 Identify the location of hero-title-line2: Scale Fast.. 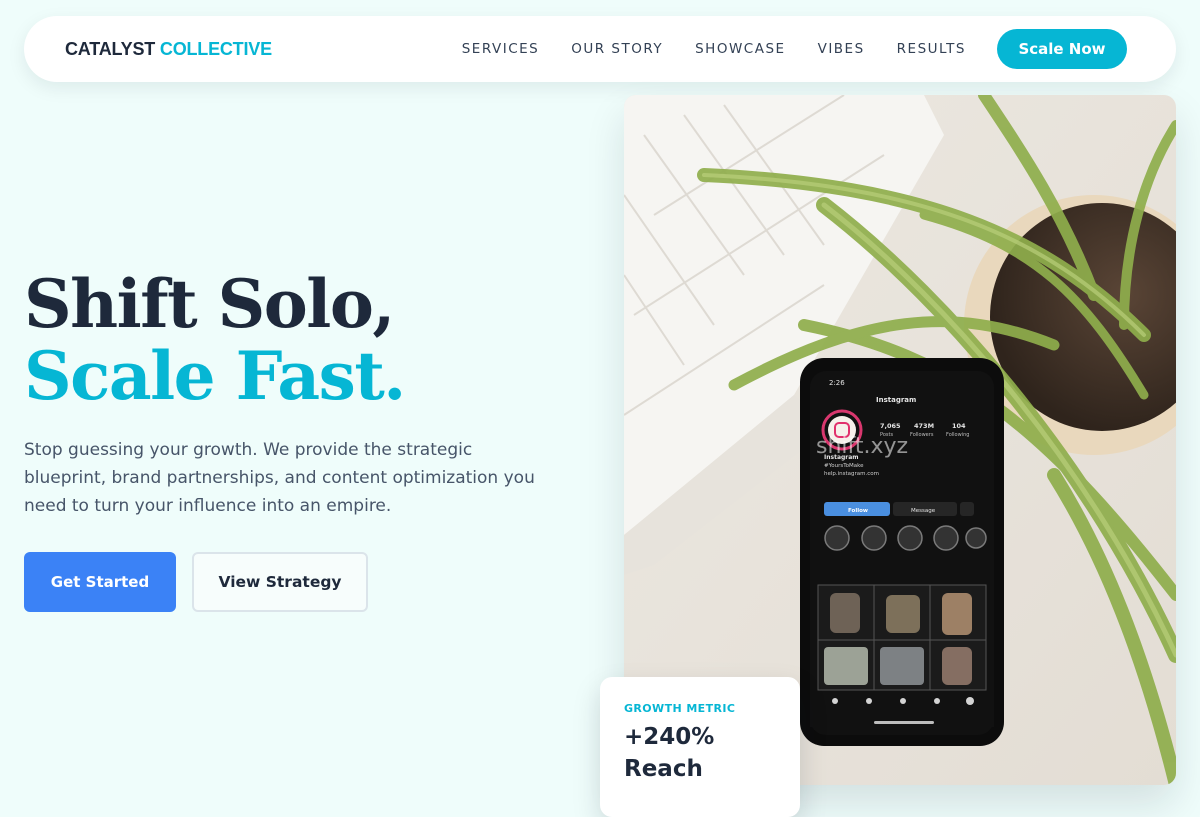
(215, 376).